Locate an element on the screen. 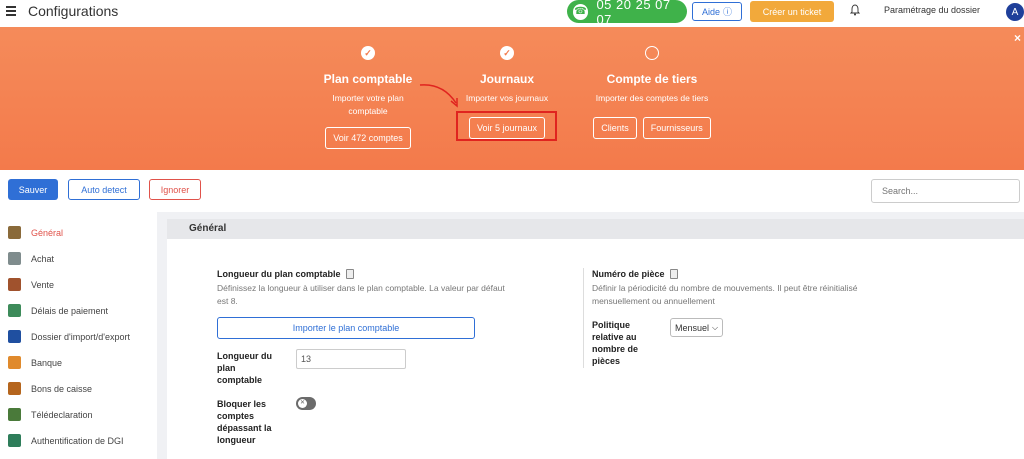 This screenshot has width=1024, height=459. receipt-icon is located at coordinates (14, 388).